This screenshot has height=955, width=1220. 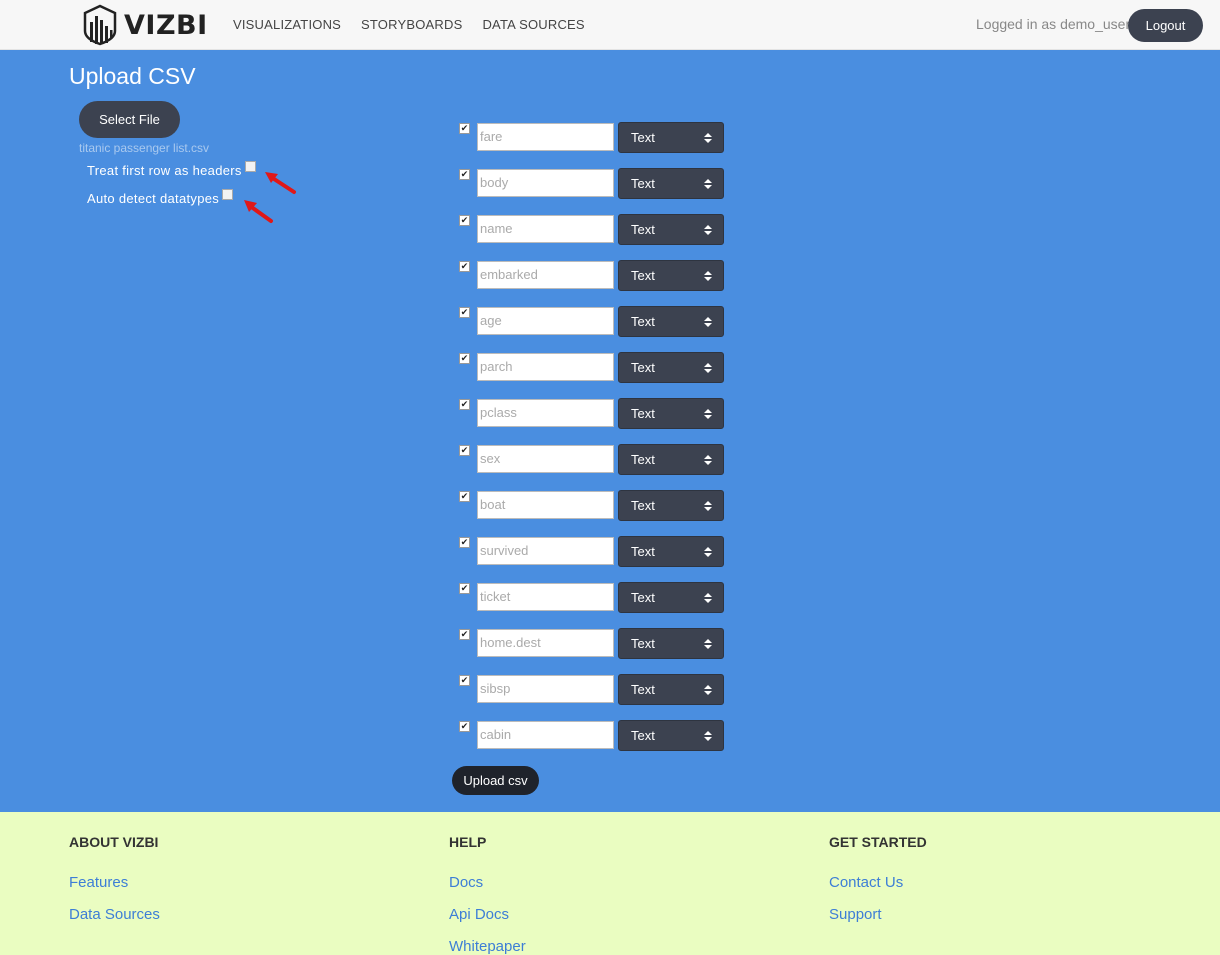 I want to click on column-name-field: cabin, so click(x=545, y=735).